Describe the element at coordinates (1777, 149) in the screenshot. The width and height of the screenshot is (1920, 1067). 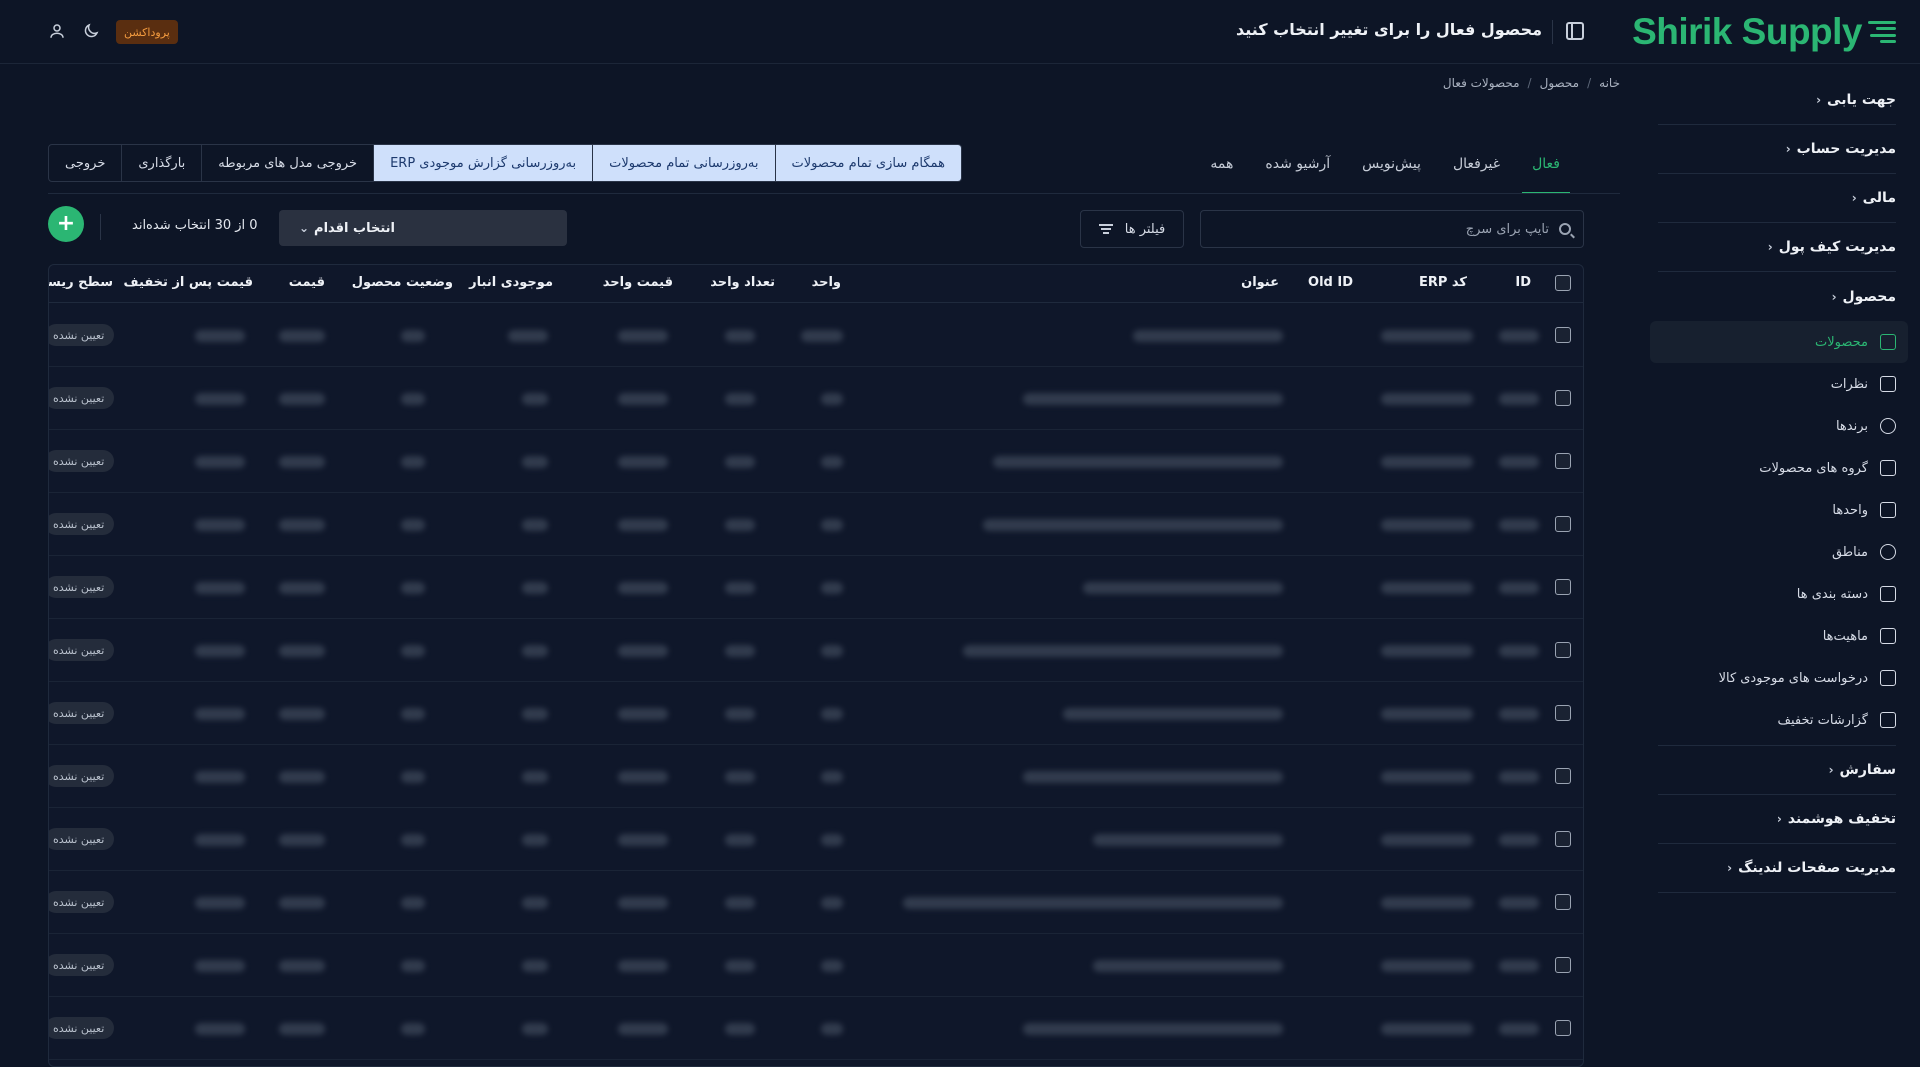
I see `sidebar-group-account: مدیریت حساب ‹` at that location.